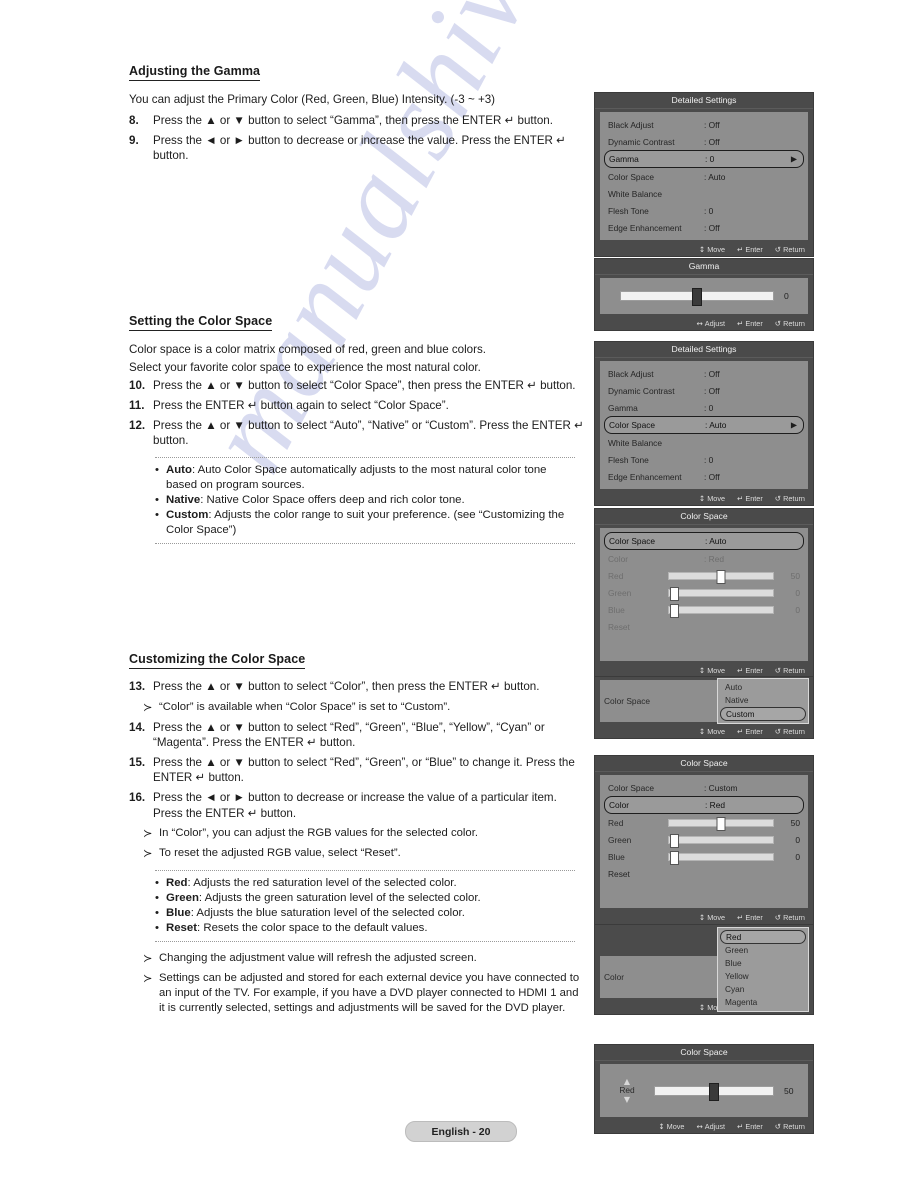 This screenshot has width=918, height=1188. Describe the element at coordinates (616, 575) in the screenshot. I see `slider-label: Red` at that location.